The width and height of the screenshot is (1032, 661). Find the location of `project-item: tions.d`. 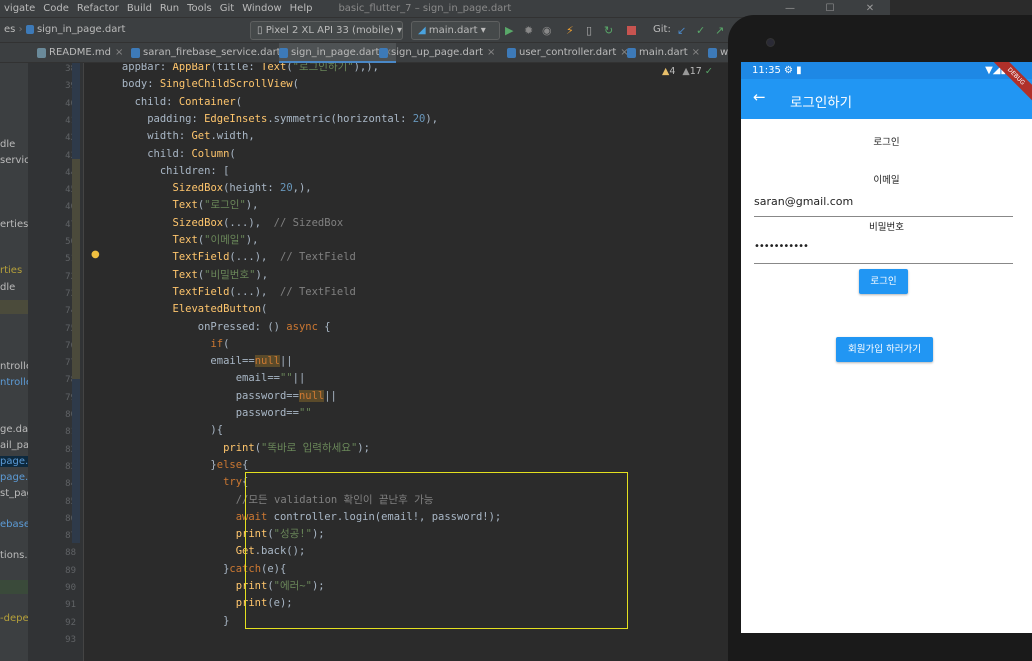

project-item: tions.d is located at coordinates (14, 555).